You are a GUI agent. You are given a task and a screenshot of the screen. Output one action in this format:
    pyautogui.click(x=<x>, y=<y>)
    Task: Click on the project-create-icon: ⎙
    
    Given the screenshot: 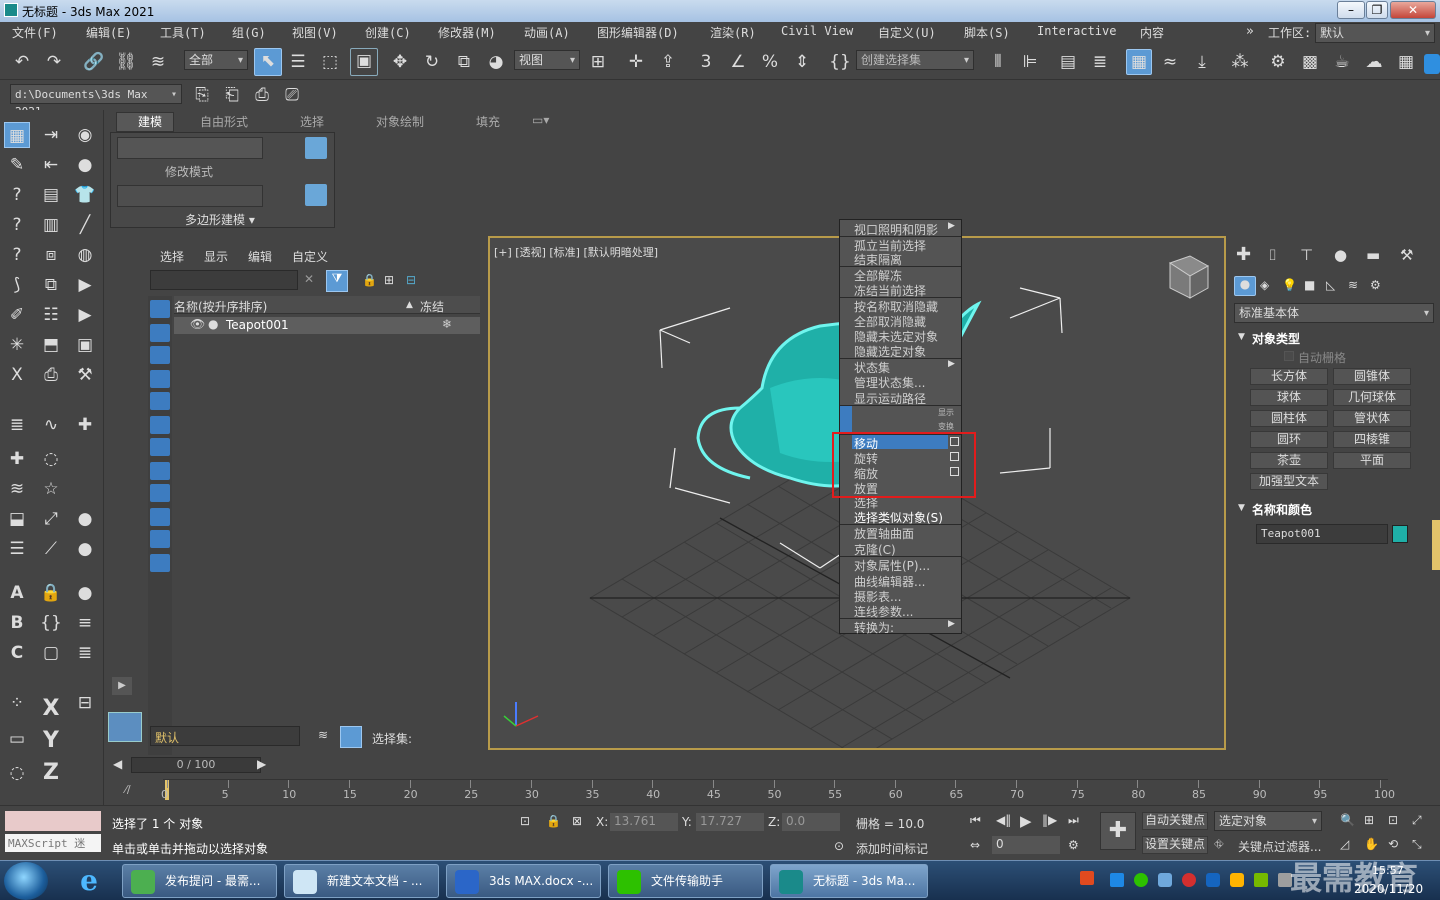 What is the action you would take?
    pyautogui.click(x=262, y=95)
    